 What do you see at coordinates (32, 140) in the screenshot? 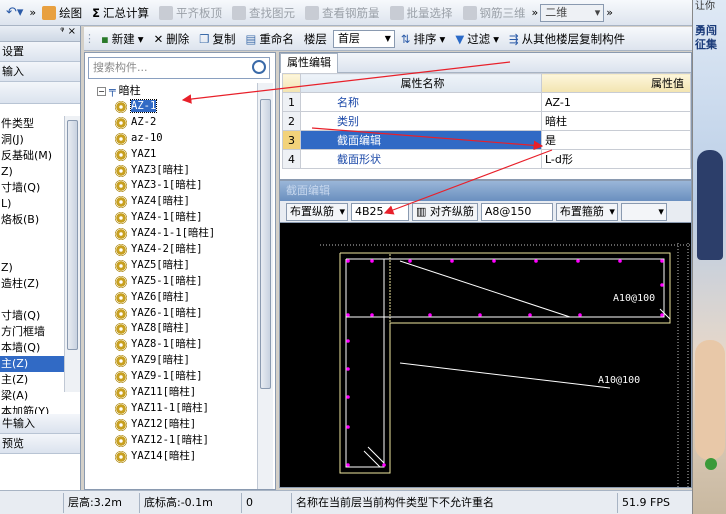
I see `component-type-item: 洞(J)` at bounding box center [32, 140].